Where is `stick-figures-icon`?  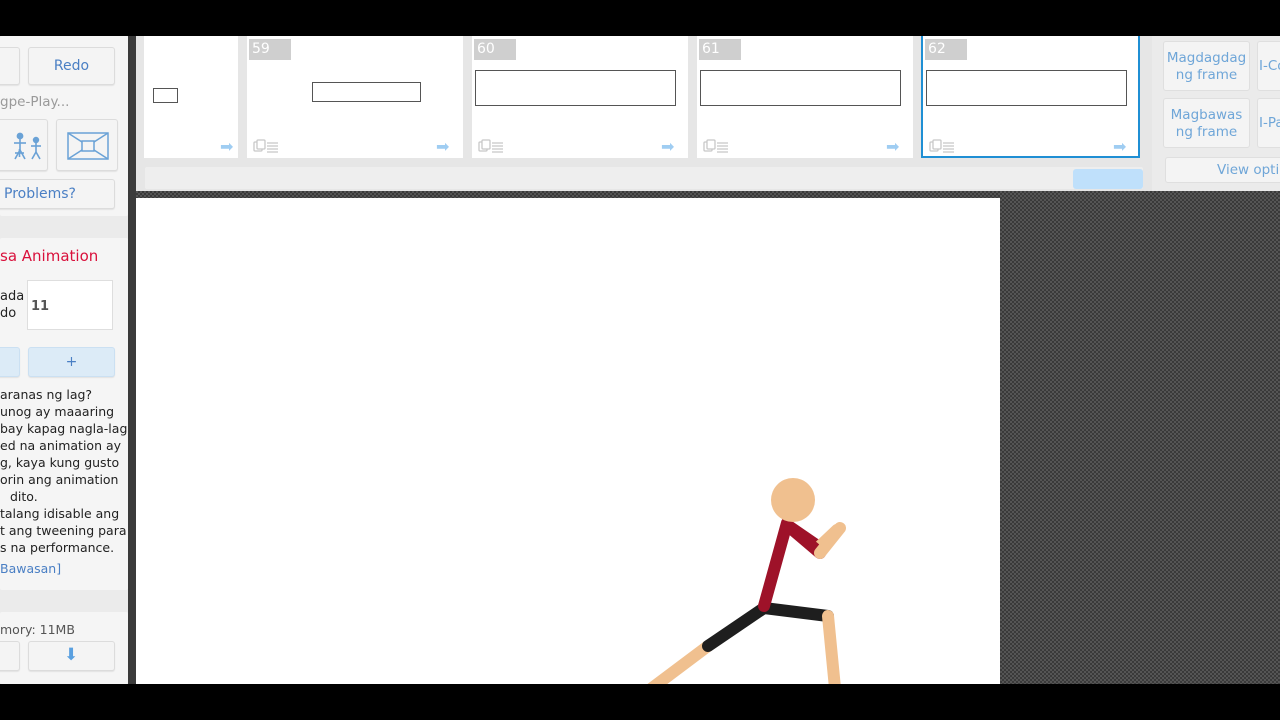
stick-figures-icon is located at coordinates (27, 146).